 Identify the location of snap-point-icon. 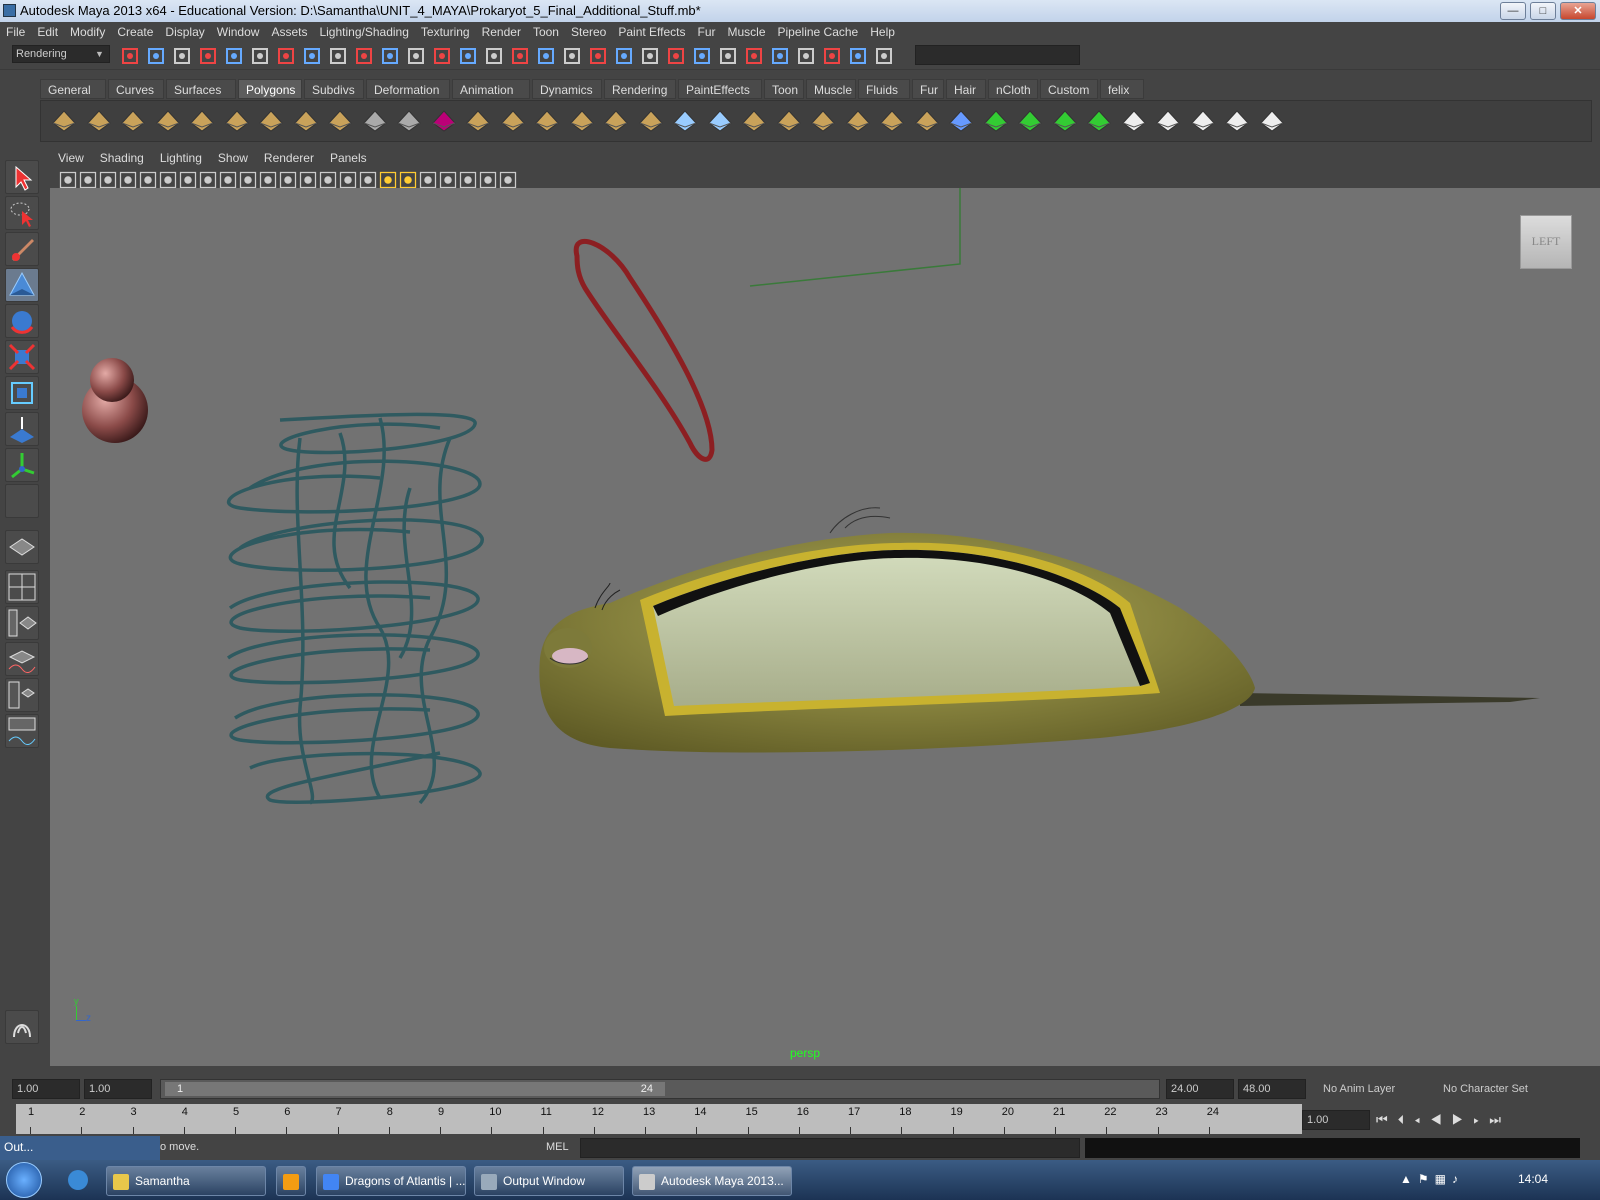
(650, 56).